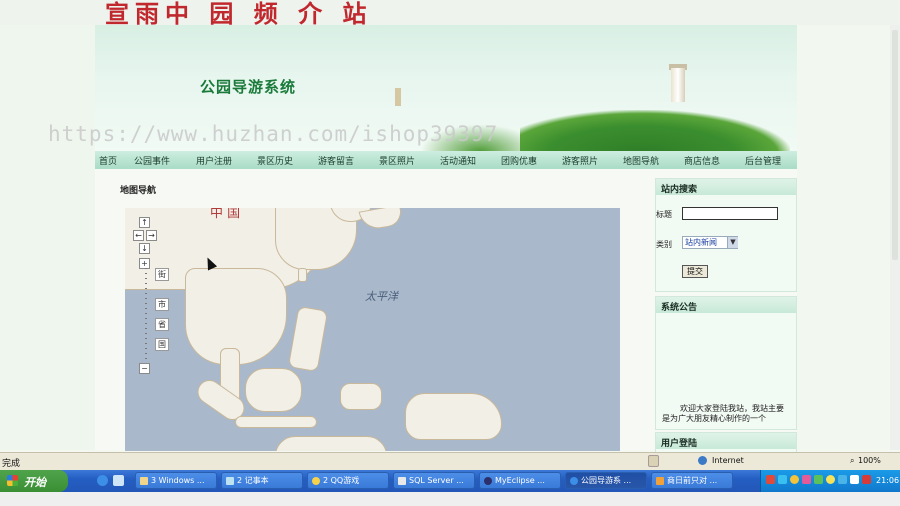  I want to click on tray-antivirus-icon, so click(866, 479).